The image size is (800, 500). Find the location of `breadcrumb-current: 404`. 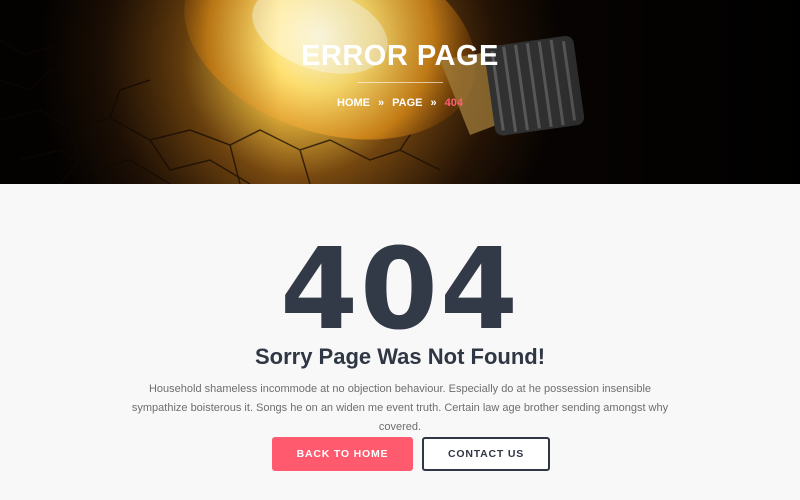

breadcrumb-current: 404 is located at coordinates (453, 103).